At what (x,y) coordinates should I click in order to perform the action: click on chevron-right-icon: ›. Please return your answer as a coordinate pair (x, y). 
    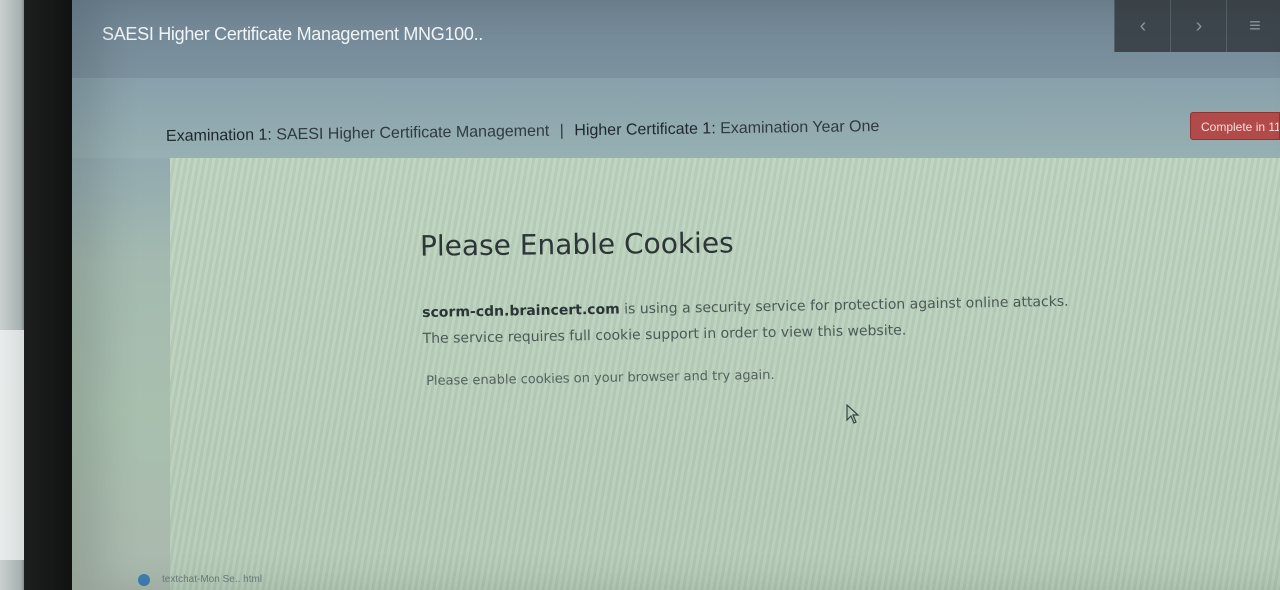
    Looking at the image, I should click on (1199, 26).